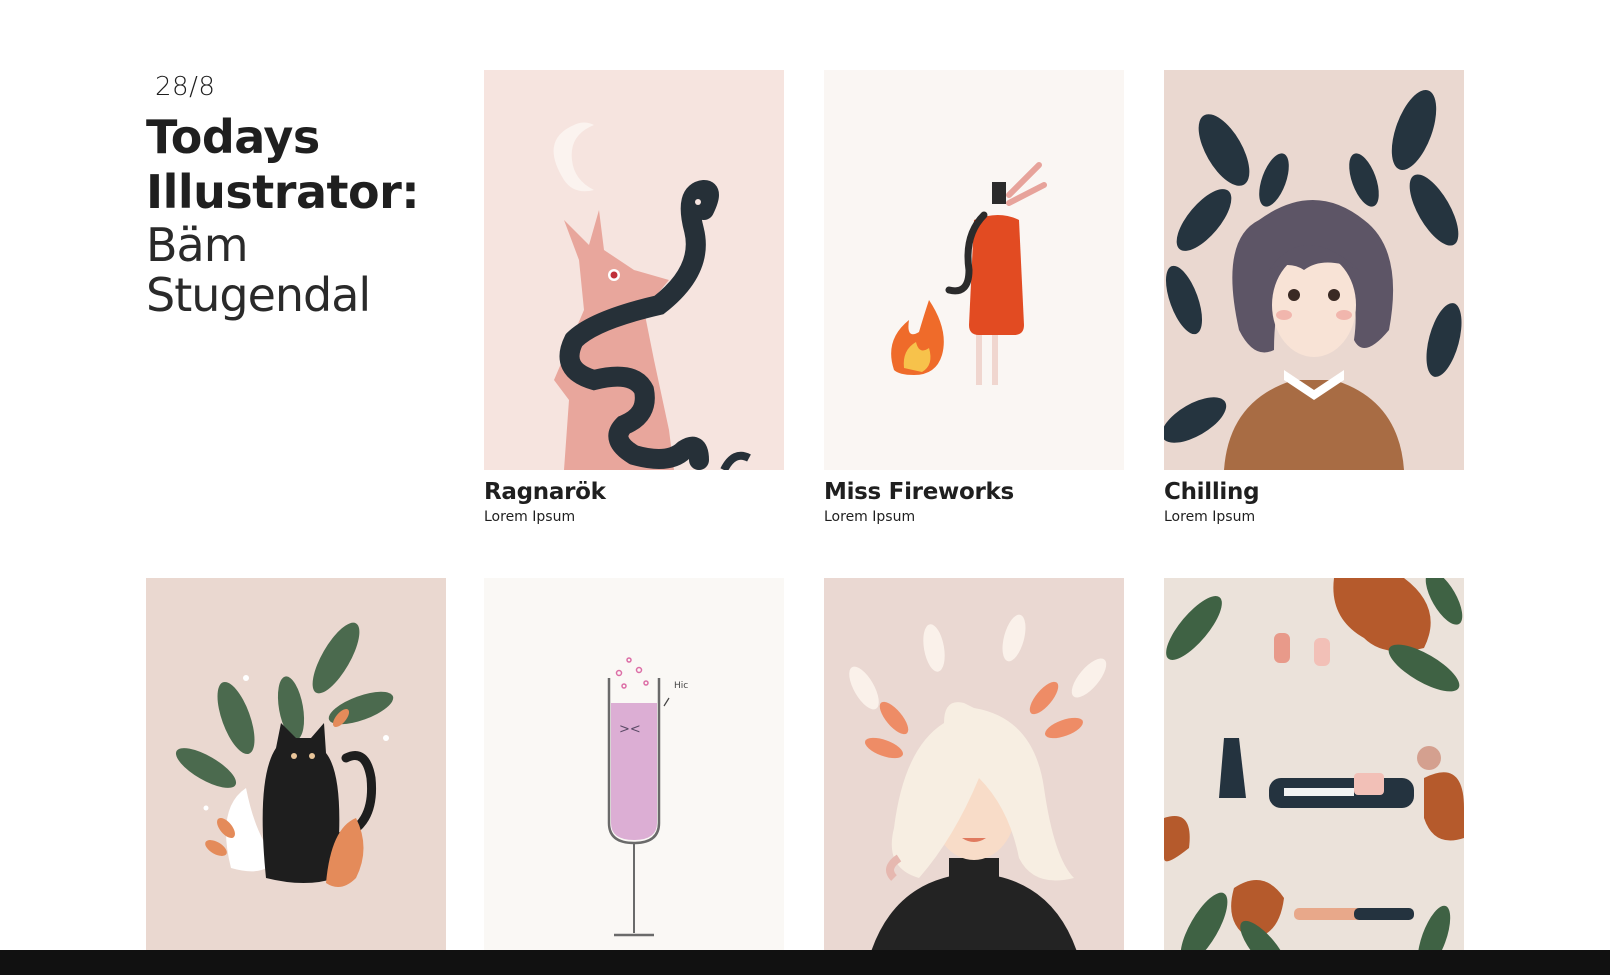 This screenshot has height=975, width=1610. I want to click on gallery-card-blonde-woman, so click(974, 764).